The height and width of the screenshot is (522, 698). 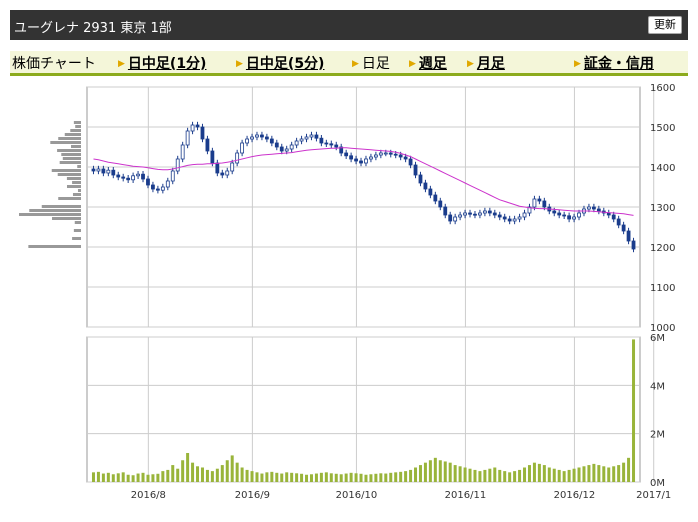 What do you see at coordinates (357, 495) in the screenshot?
I see `month-tick-label: 2016/10` at bounding box center [357, 495].